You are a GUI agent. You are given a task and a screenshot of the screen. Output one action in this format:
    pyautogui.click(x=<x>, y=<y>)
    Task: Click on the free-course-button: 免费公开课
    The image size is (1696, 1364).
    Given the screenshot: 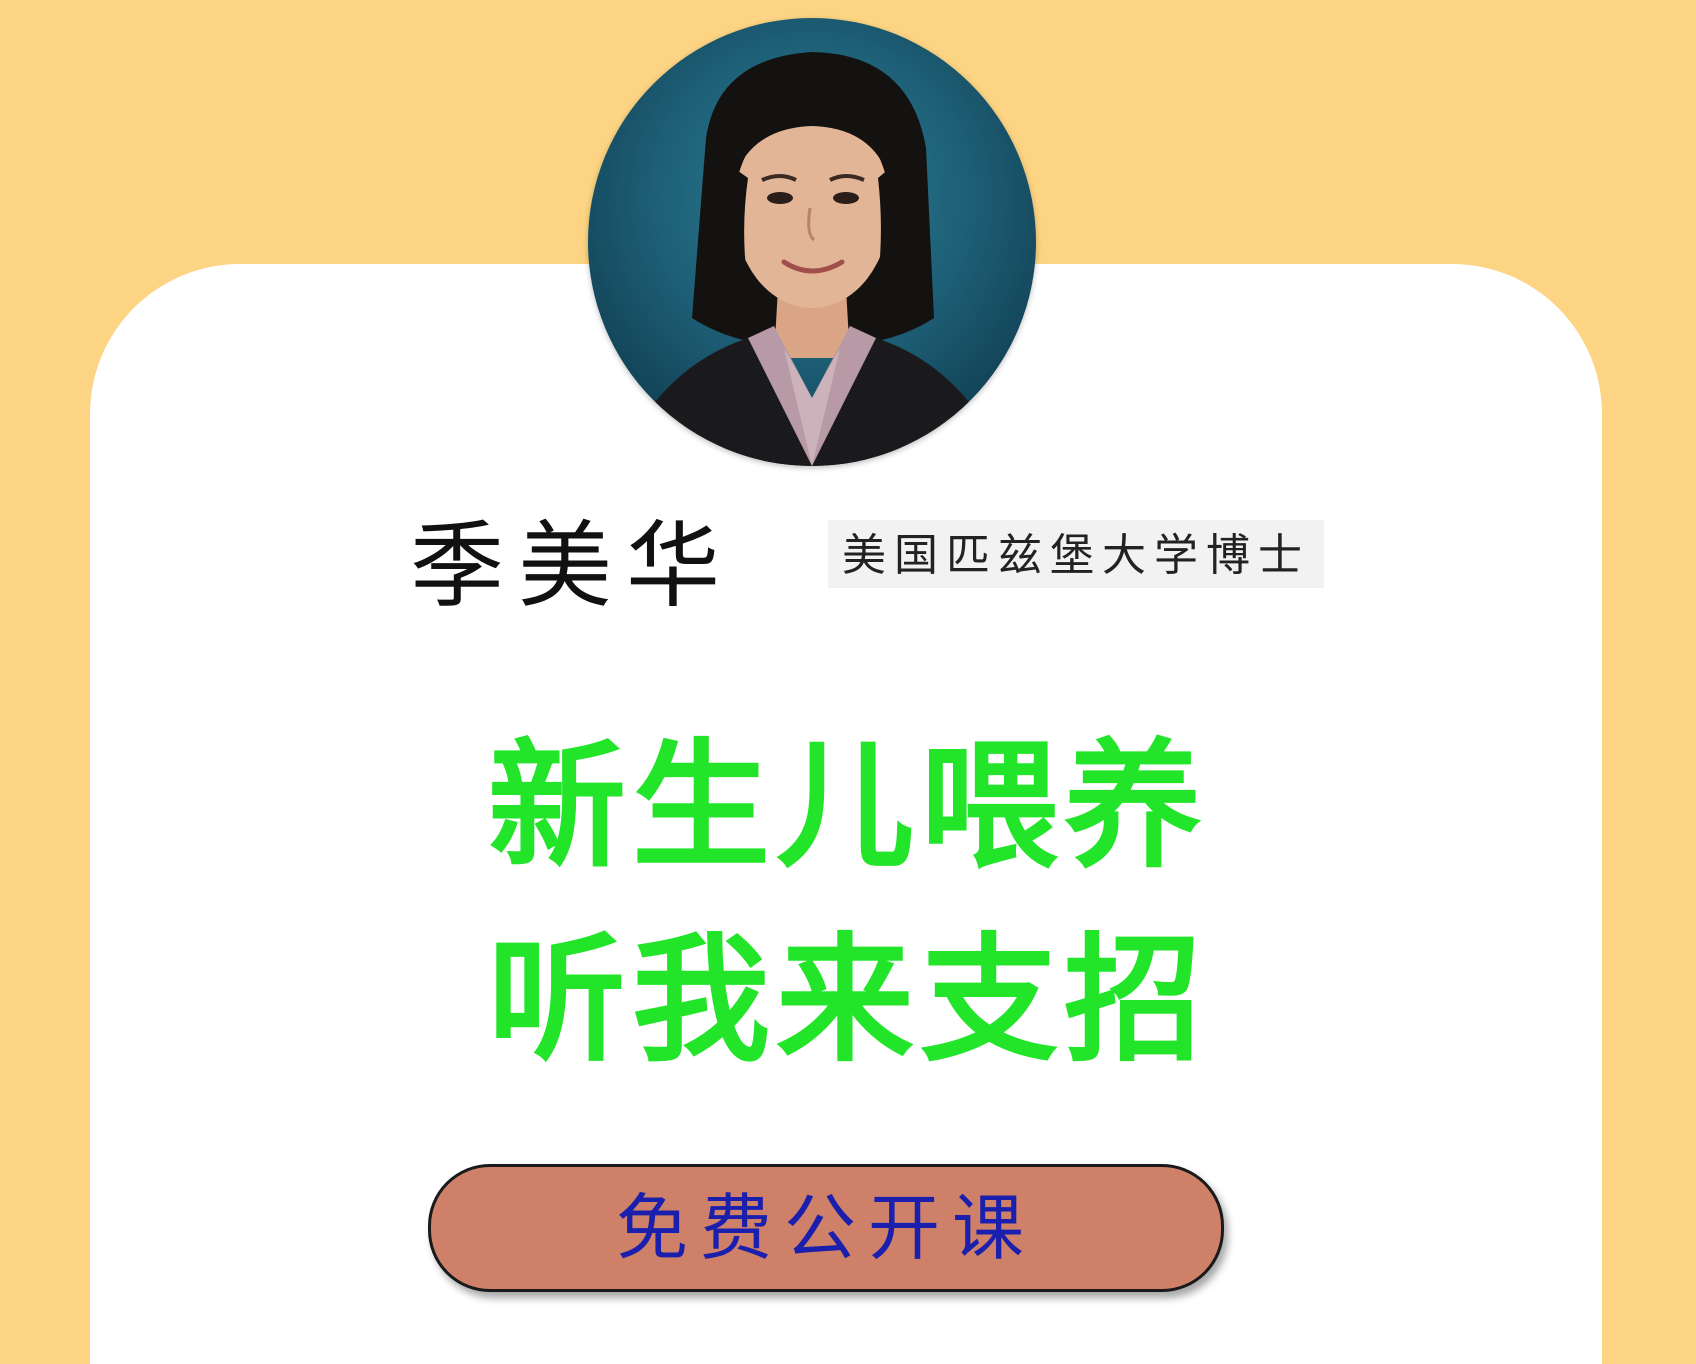 What is the action you would take?
    pyautogui.click(x=826, y=1228)
    